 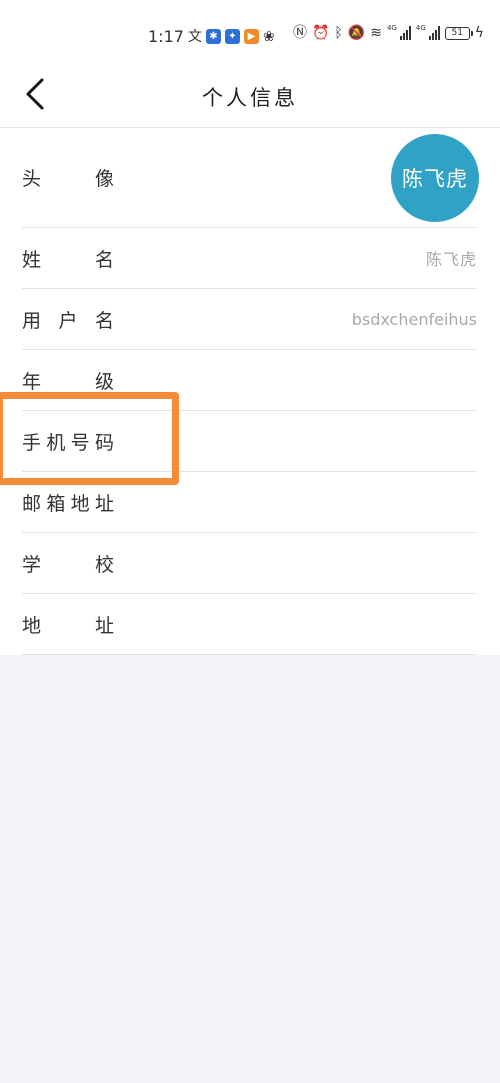 What do you see at coordinates (414, 319) in the screenshot?
I see `username-value: bsdxchenfeihus` at bounding box center [414, 319].